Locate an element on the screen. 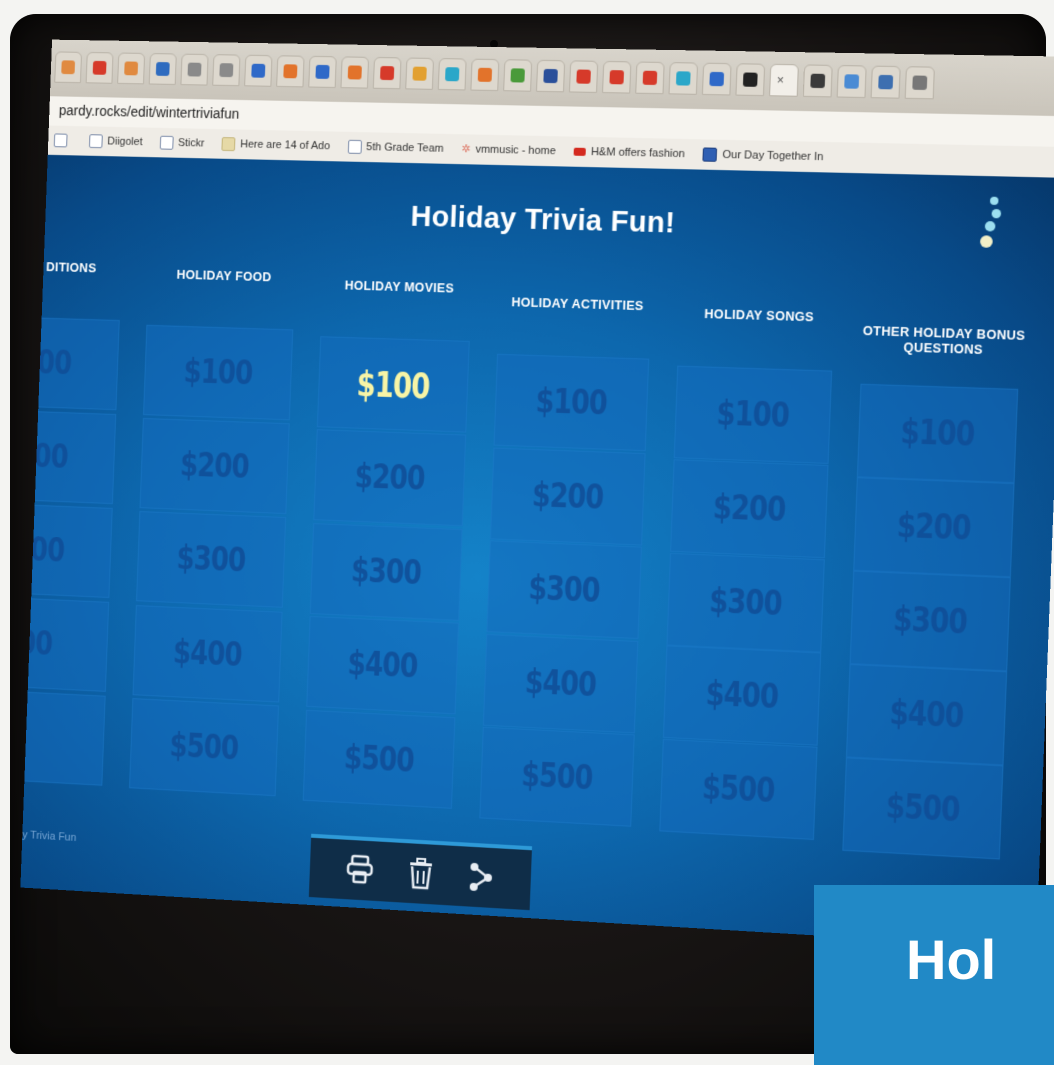  active-tab: × is located at coordinates (784, 80).